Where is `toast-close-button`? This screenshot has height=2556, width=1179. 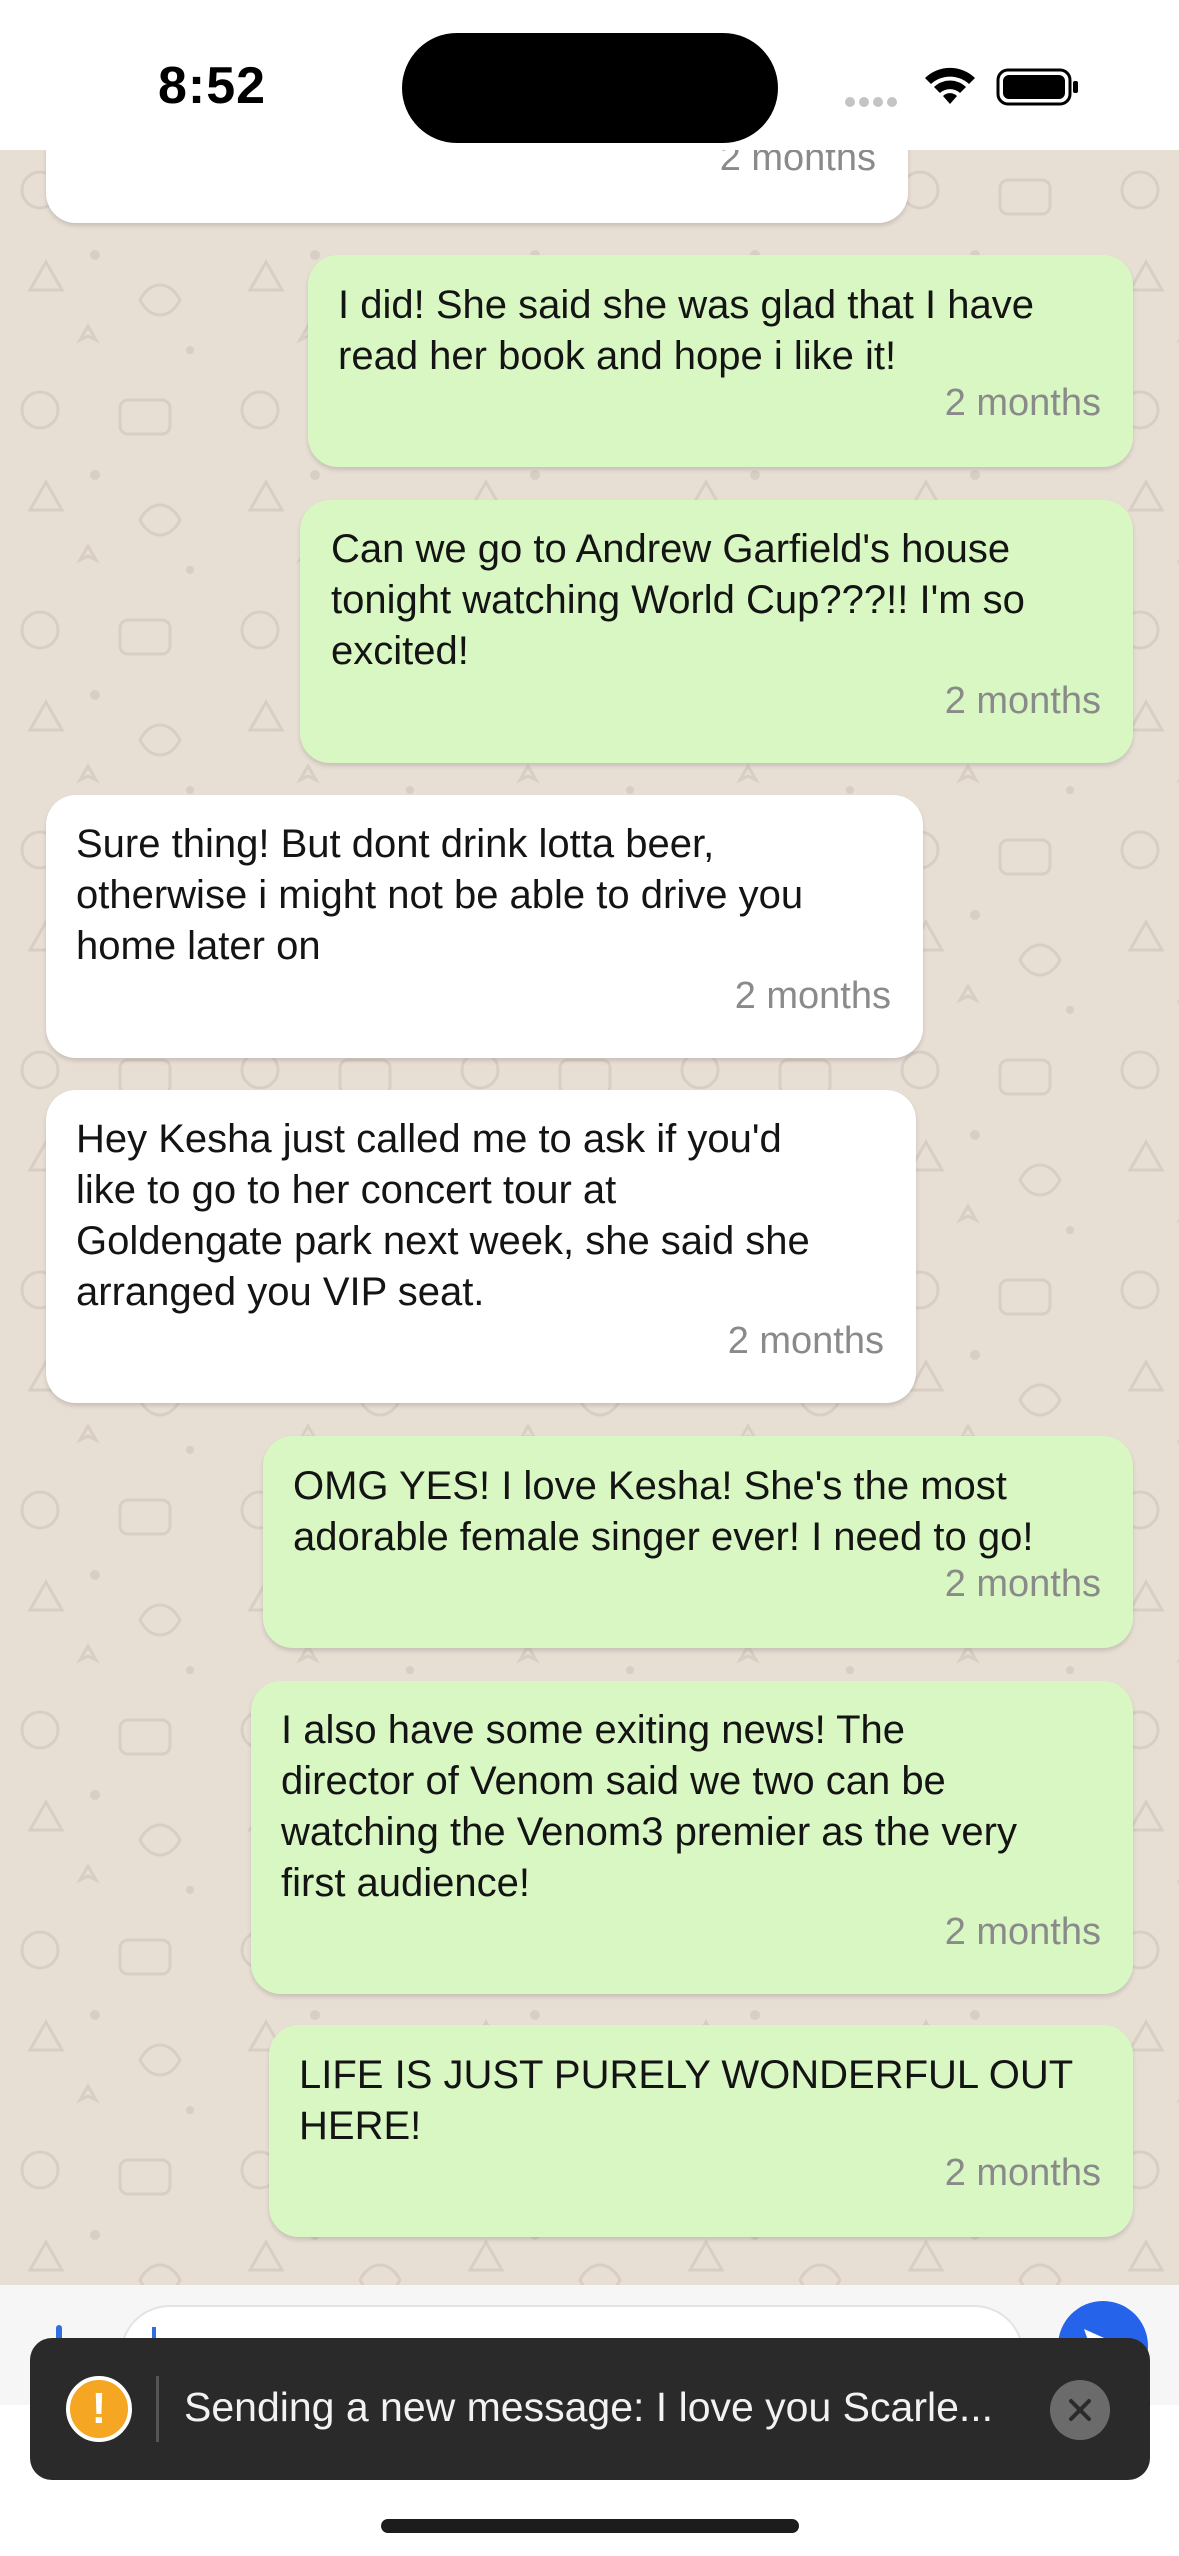 toast-close-button is located at coordinates (1080, 2410).